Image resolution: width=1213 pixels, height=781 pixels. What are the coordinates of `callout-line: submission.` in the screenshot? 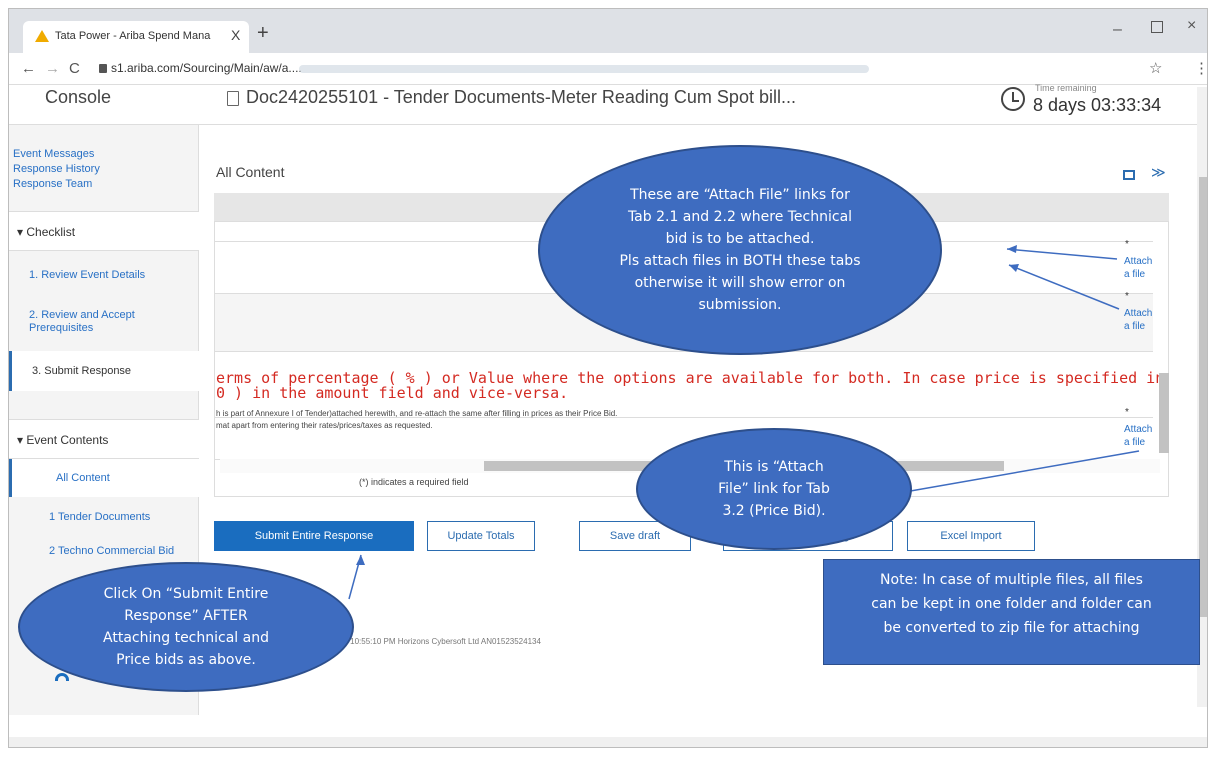 It's located at (740, 305).